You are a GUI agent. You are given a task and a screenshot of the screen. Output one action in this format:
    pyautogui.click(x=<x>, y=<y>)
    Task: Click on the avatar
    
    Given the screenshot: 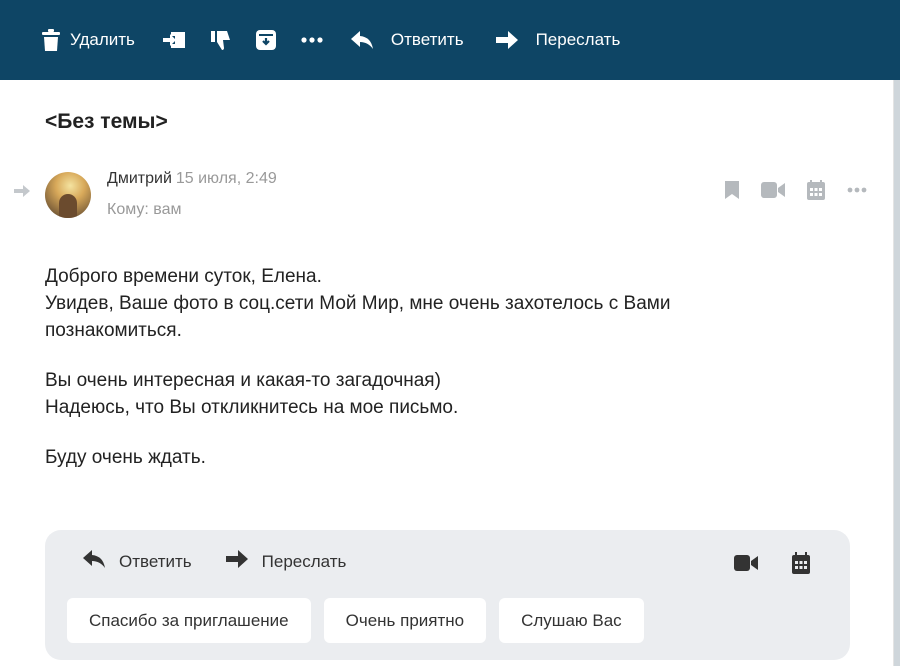 What is the action you would take?
    pyautogui.click(x=68, y=195)
    